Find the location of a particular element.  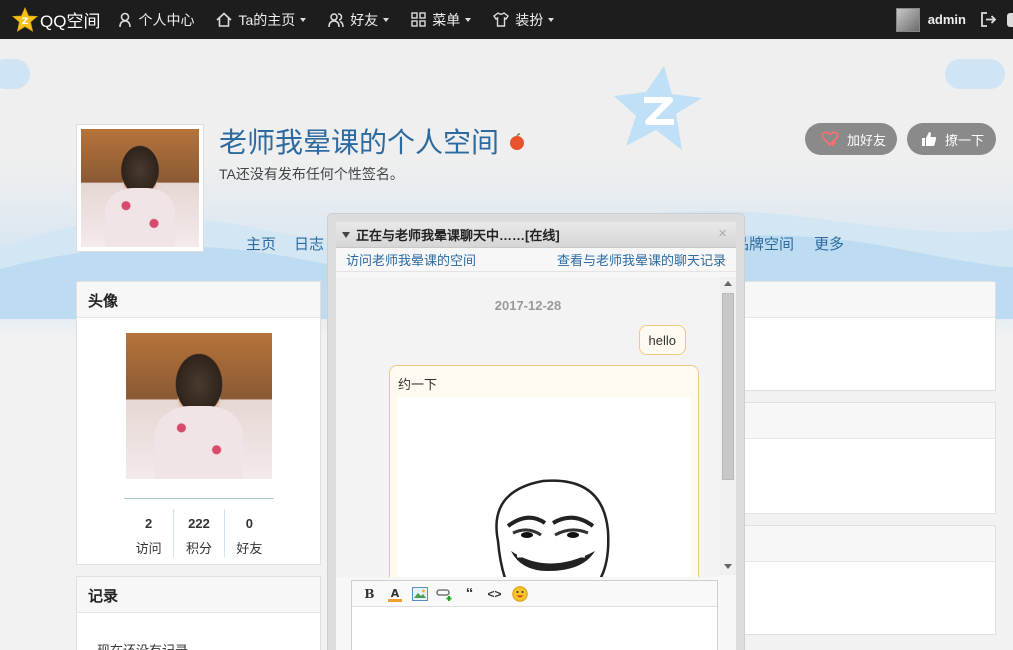

stat-label: 好友 is located at coordinates (249, 548).